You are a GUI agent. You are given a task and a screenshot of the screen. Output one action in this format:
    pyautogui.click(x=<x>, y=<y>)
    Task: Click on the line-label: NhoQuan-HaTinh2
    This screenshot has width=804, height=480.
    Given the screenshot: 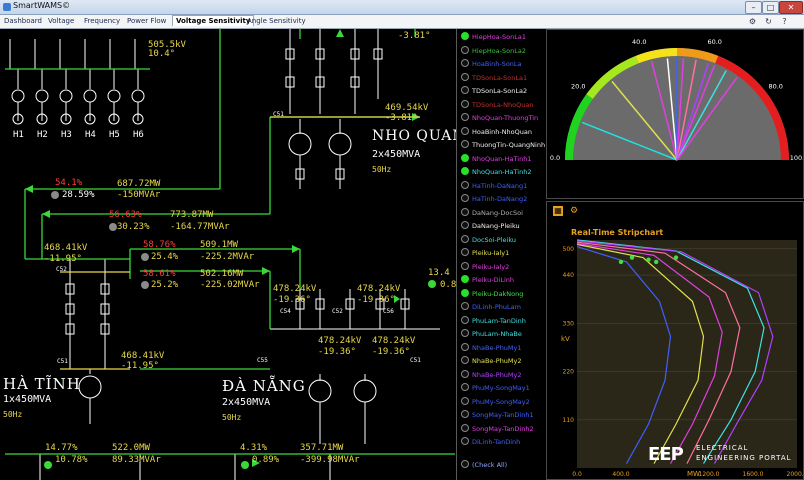 What is the action you would take?
    pyautogui.click(x=502, y=172)
    